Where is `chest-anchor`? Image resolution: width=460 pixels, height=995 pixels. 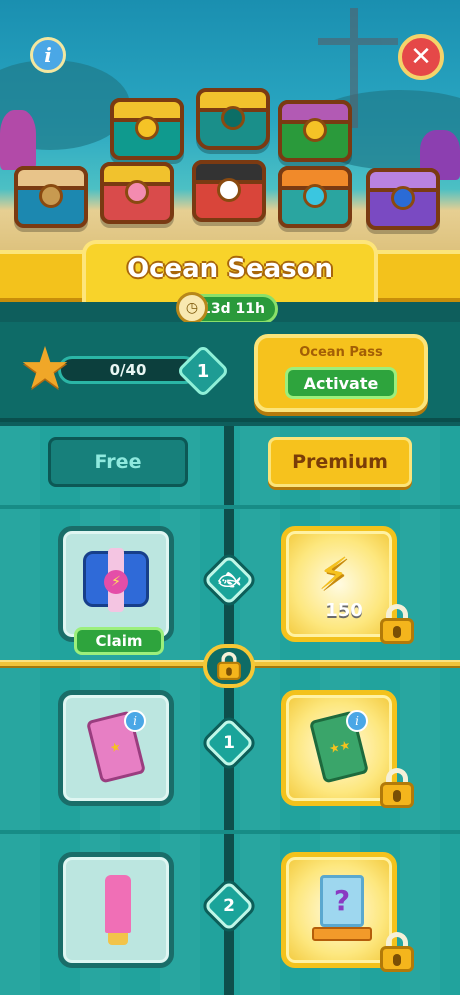
chest-anchor is located at coordinates (403, 199).